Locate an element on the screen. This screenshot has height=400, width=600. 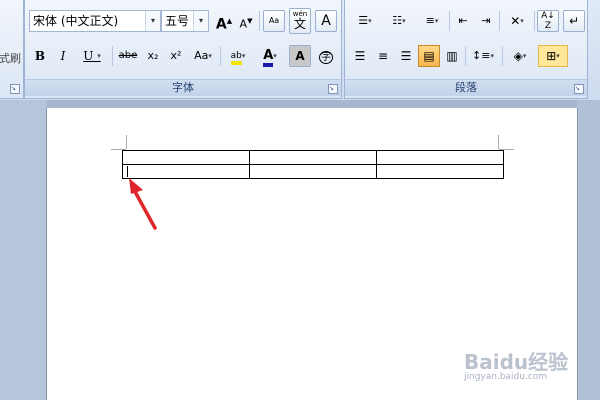
strikethrough-button: abe is located at coordinates (128, 56).